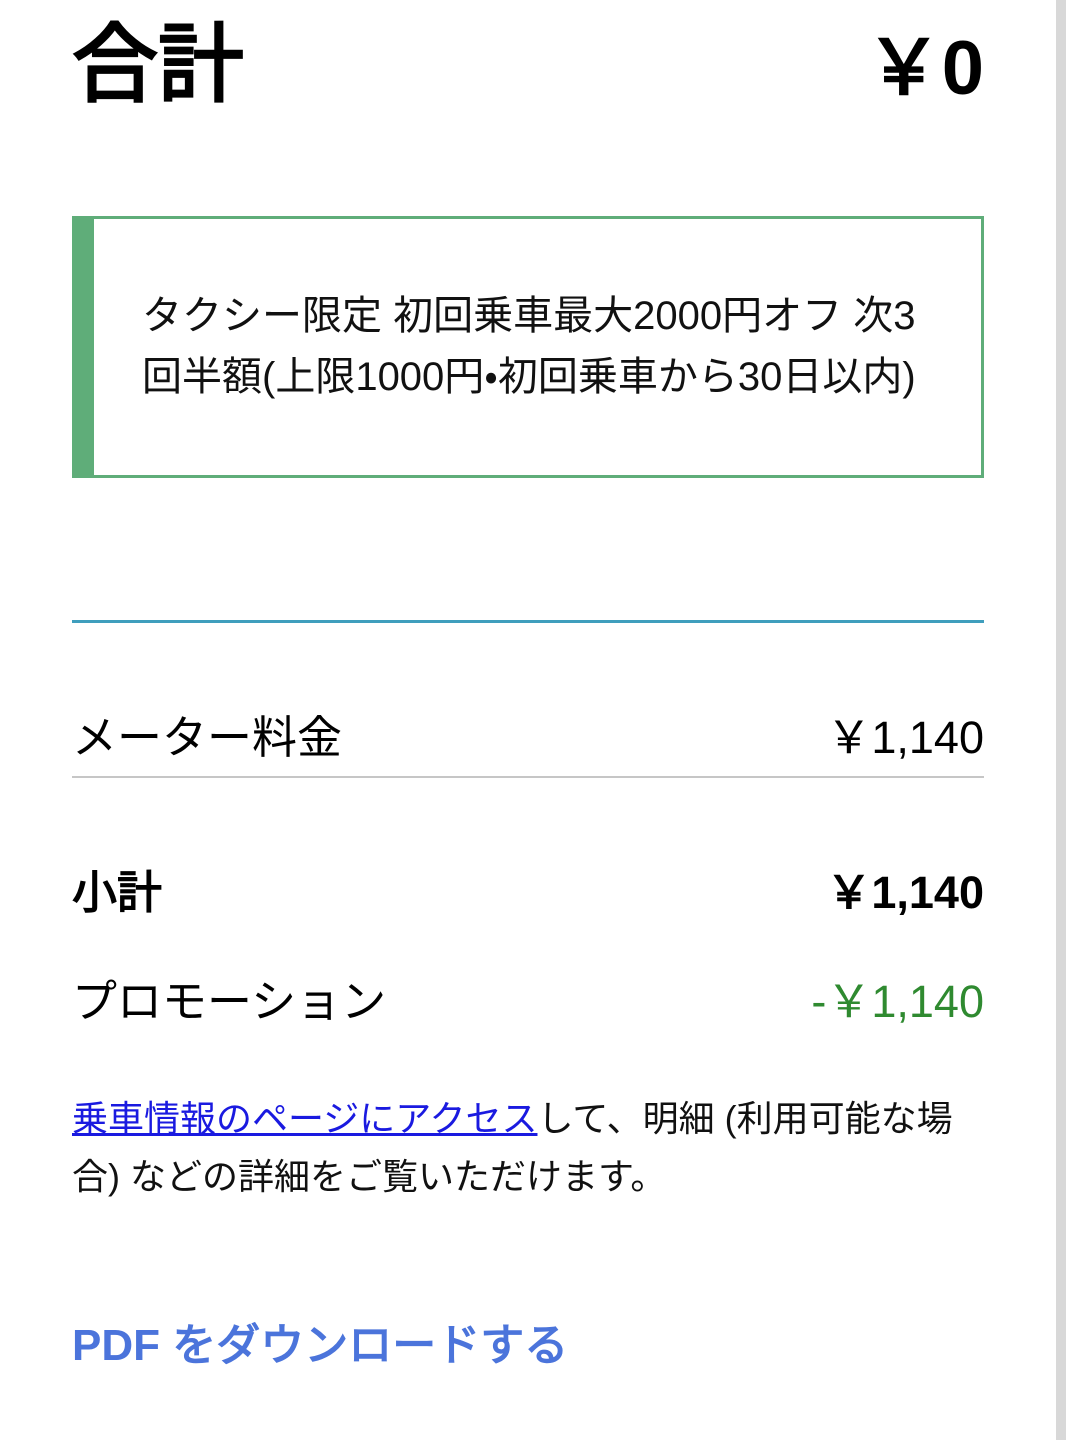 The image size is (1066, 1440). What do you see at coordinates (528, 969) in the screenshot?
I see `table-row: プロモーション -￥1,140` at bounding box center [528, 969].